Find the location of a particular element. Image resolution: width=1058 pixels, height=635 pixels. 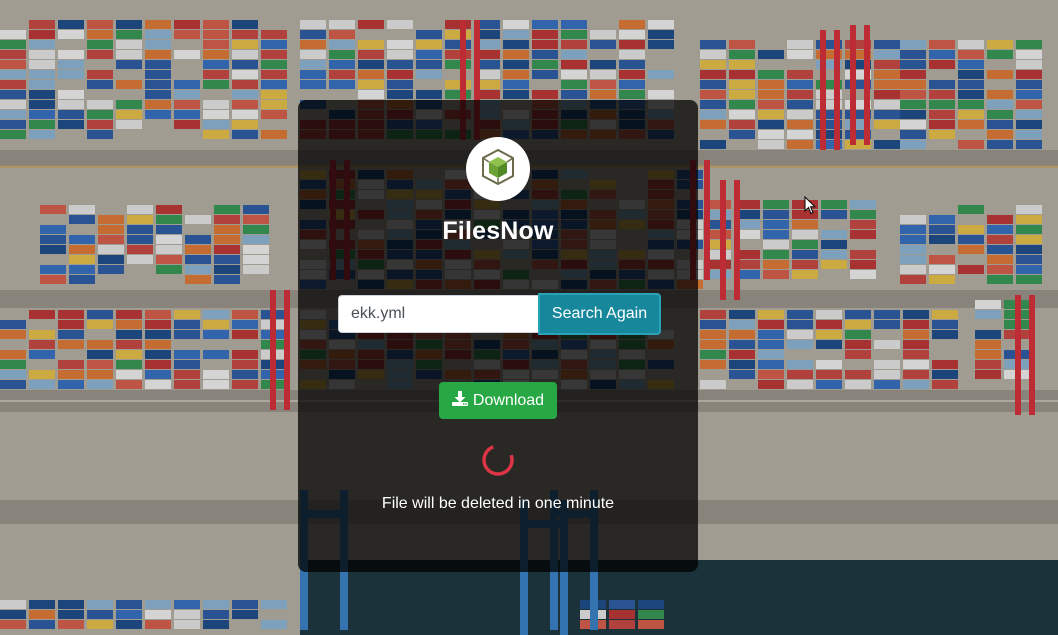

download-button: Download is located at coordinates (498, 400).